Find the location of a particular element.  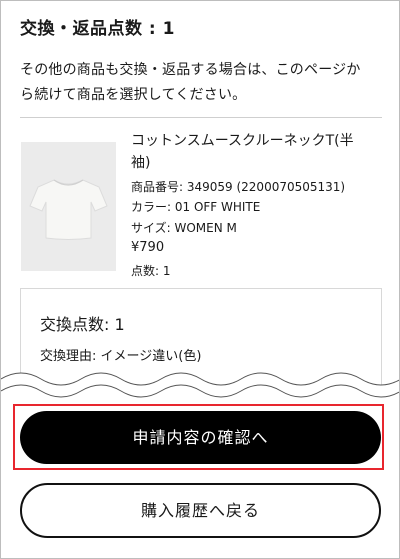

product-color: カラー: 01 OFF WHITE is located at coordinates (196, 207).